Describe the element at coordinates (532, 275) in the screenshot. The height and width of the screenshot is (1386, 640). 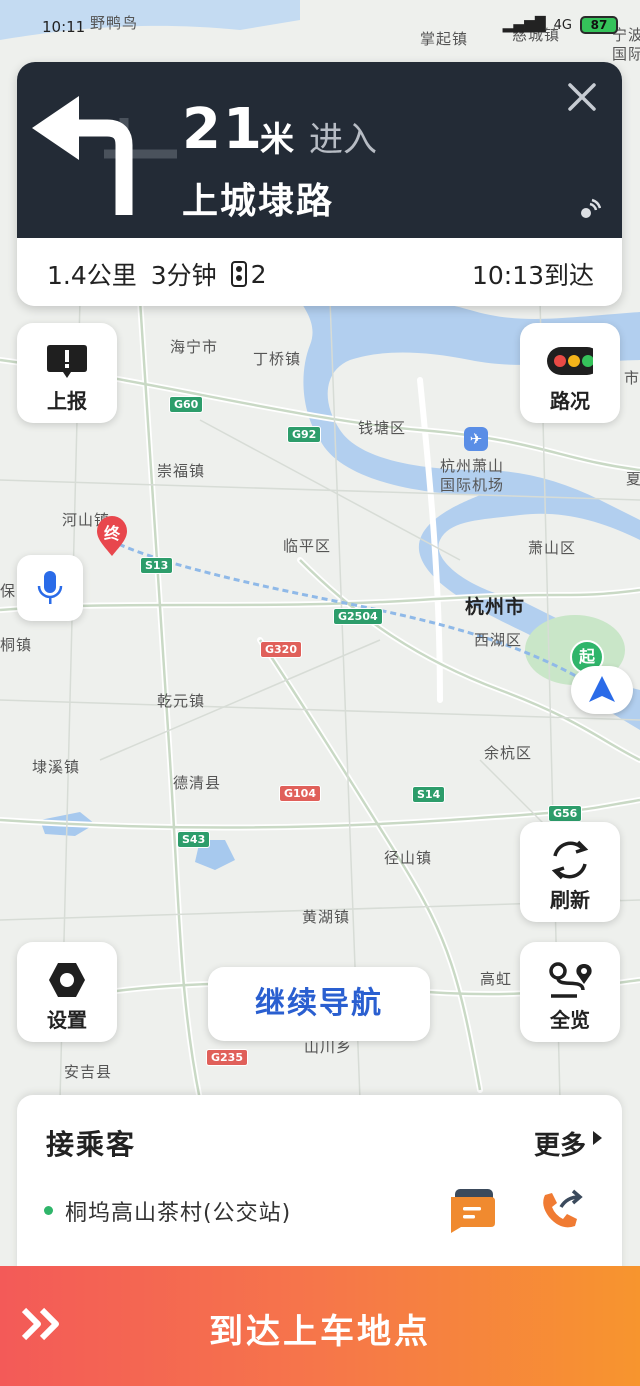
I see `arrival-time: 10:13到达` at that location.